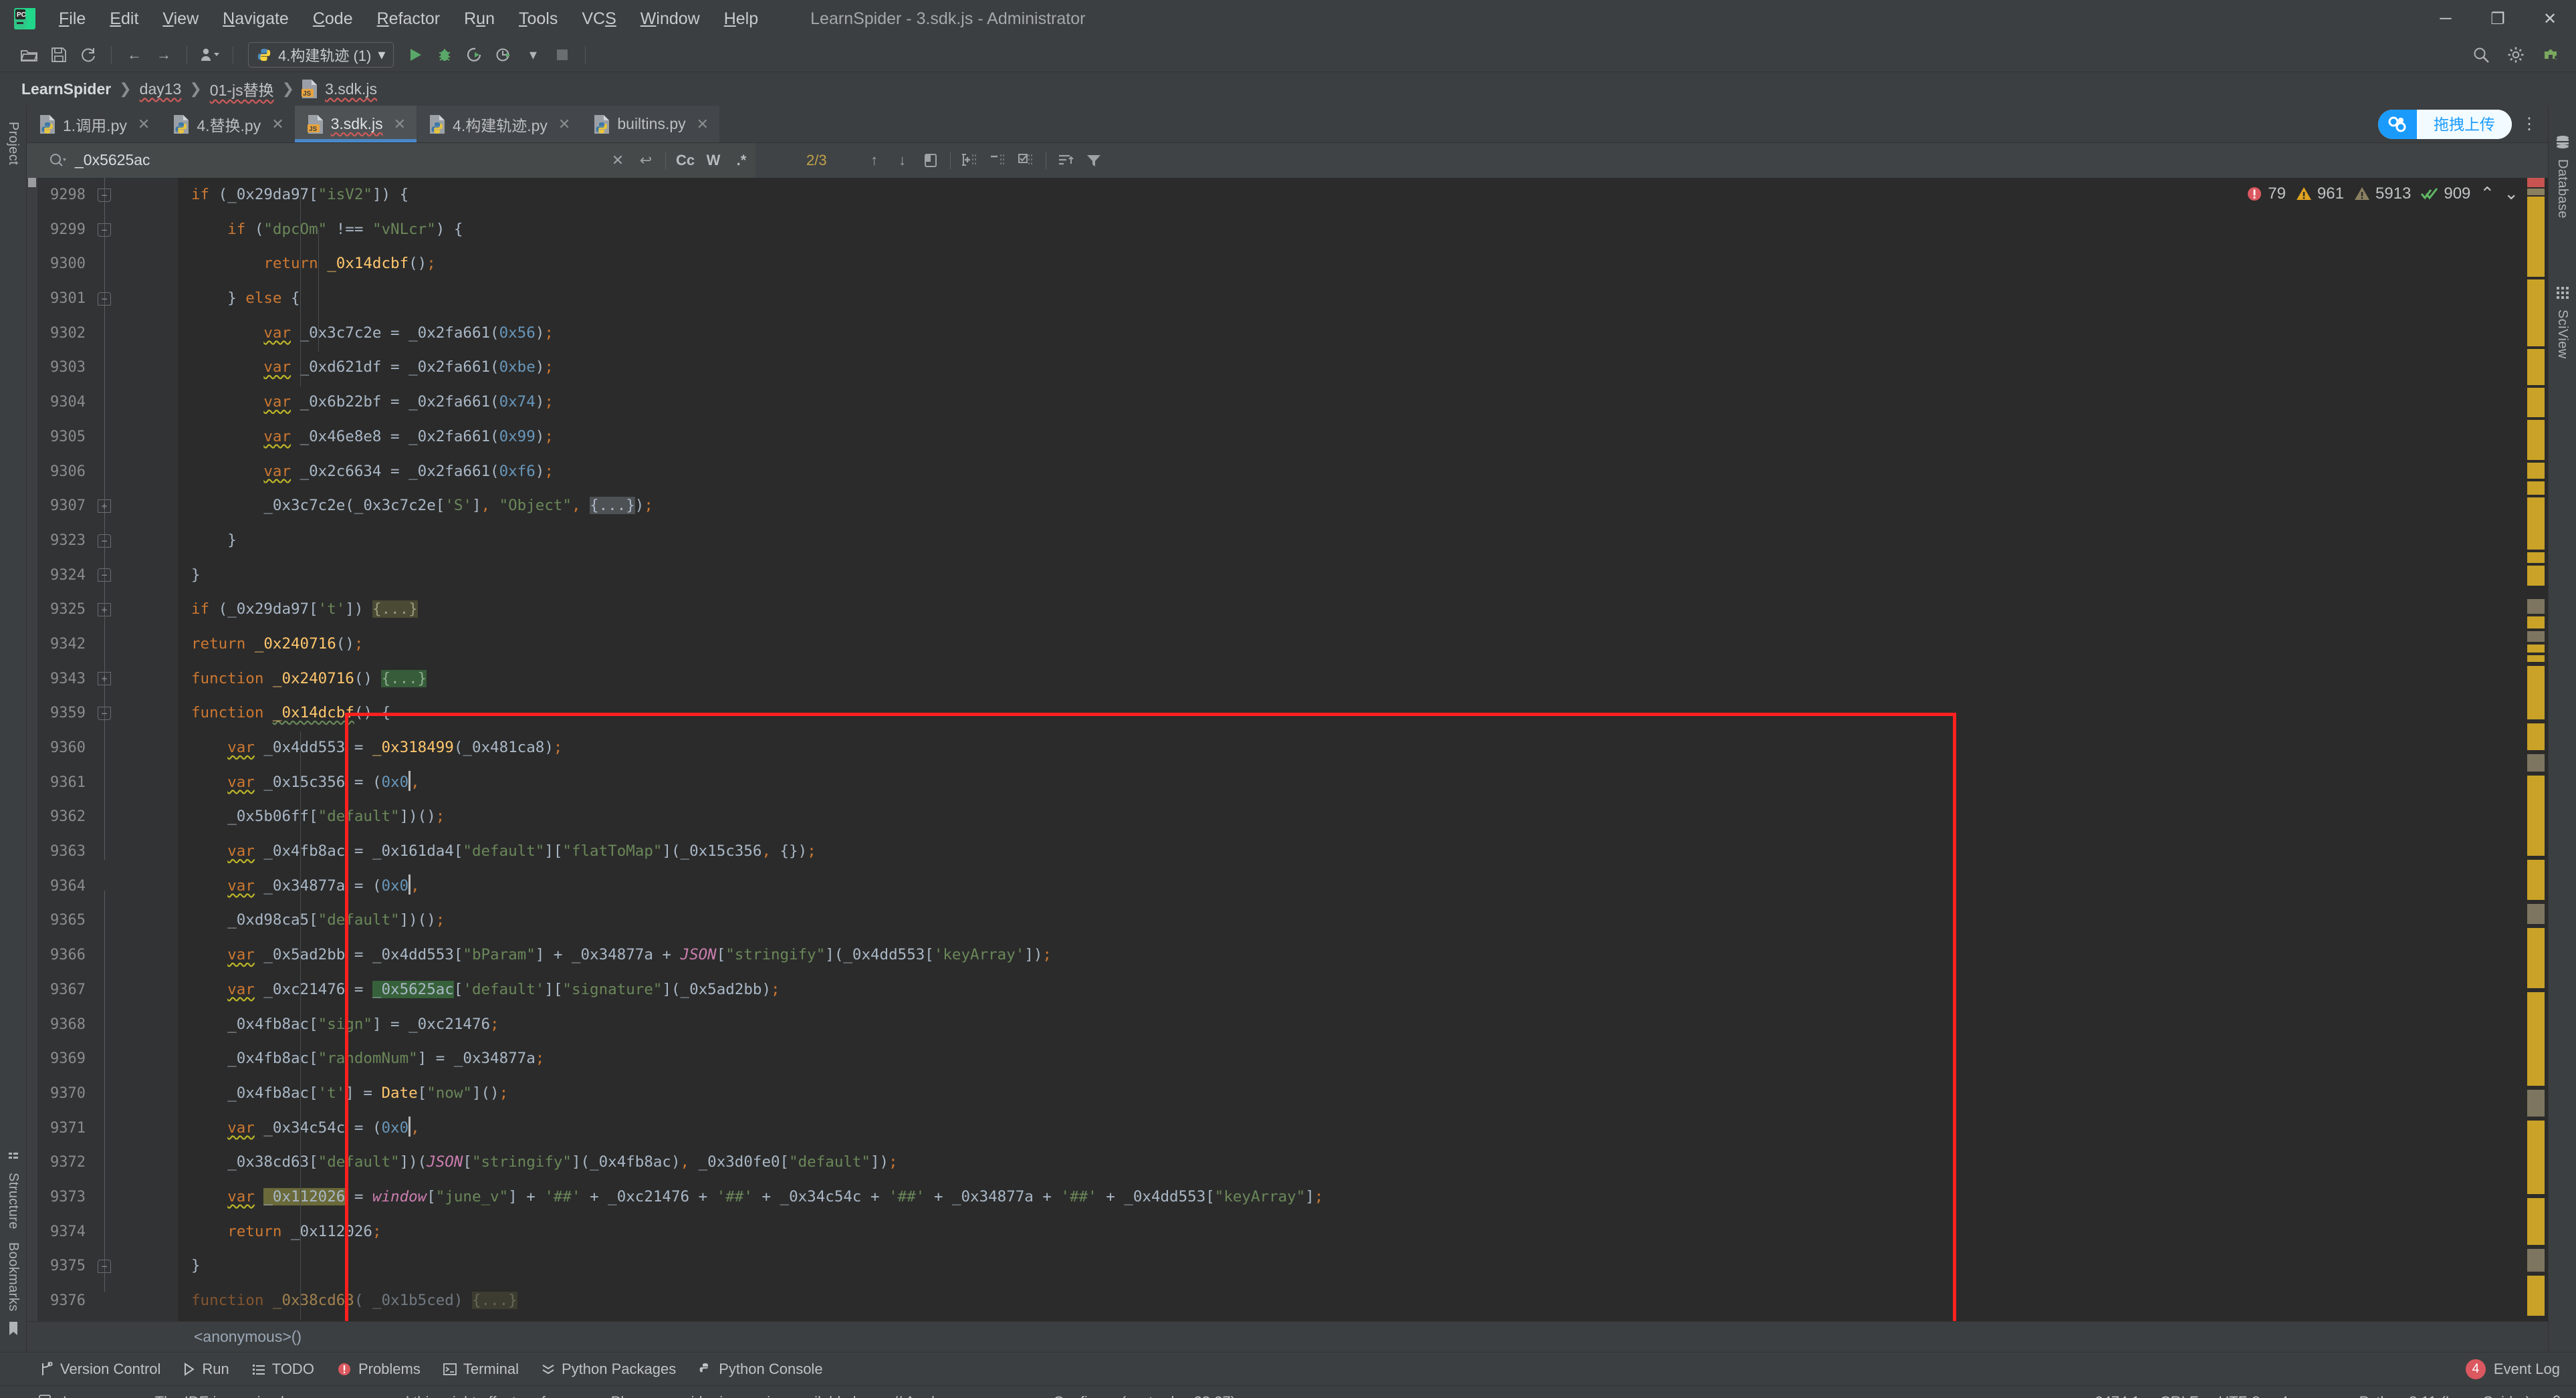 This screenshot has width=2576, height=1398. I want to click on gear-icon, so click(2516, 54).